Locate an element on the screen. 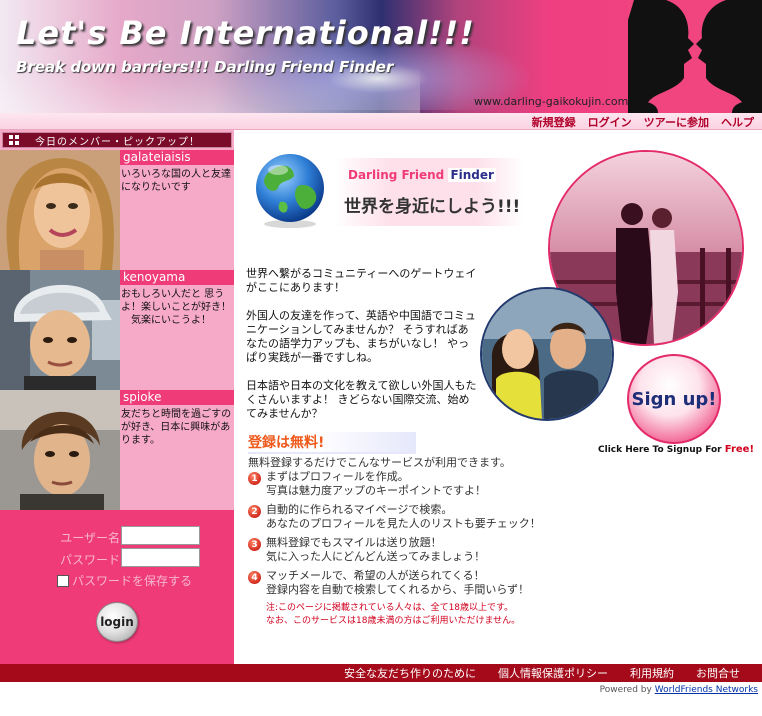 The image size is (762, 716). signup-caption: Click Here To Signup For Free! is located at coordinates (676, 449).